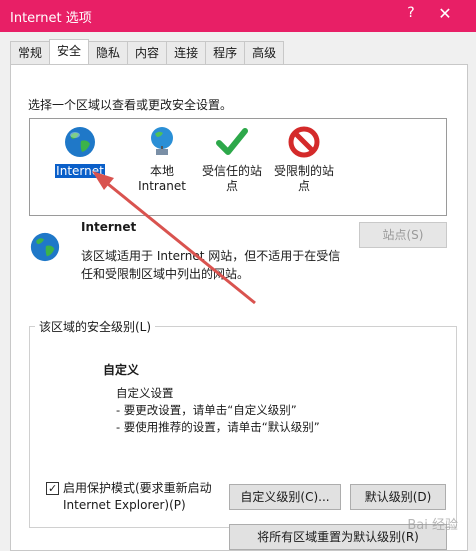 This screenshot has height=551, width=476. Describe the element at coordinates (145, 393) in the screenshot. I see `level-line: 自定义设置` at that location.